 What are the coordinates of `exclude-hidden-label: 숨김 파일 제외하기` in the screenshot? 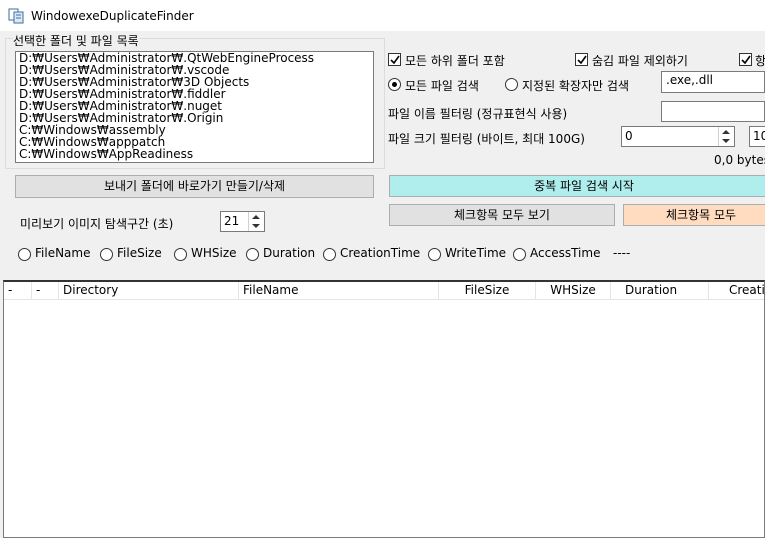 It's located at (640, 60).